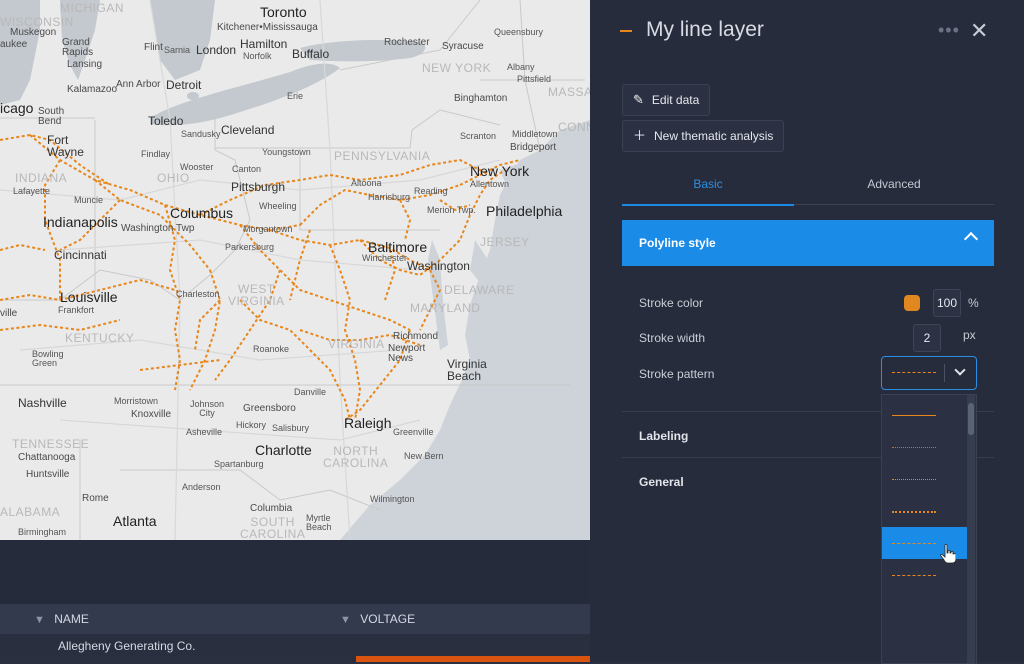 This screenshot has width=1024, height=664. Describe the element at coordinates (48, 474) in the screenshot. I see `map-label: Huntsville` at that location.